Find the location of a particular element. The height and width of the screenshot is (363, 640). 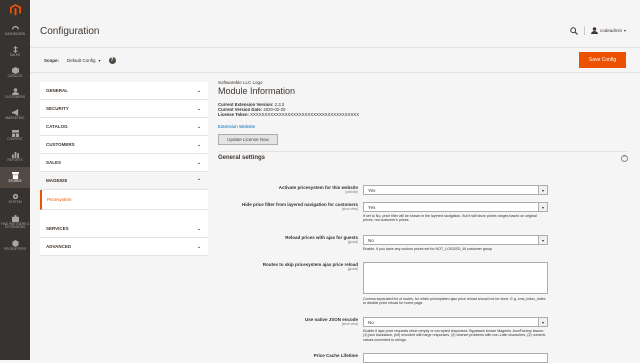

native-json-select: No ▾ is located at coordinates (455, 322).